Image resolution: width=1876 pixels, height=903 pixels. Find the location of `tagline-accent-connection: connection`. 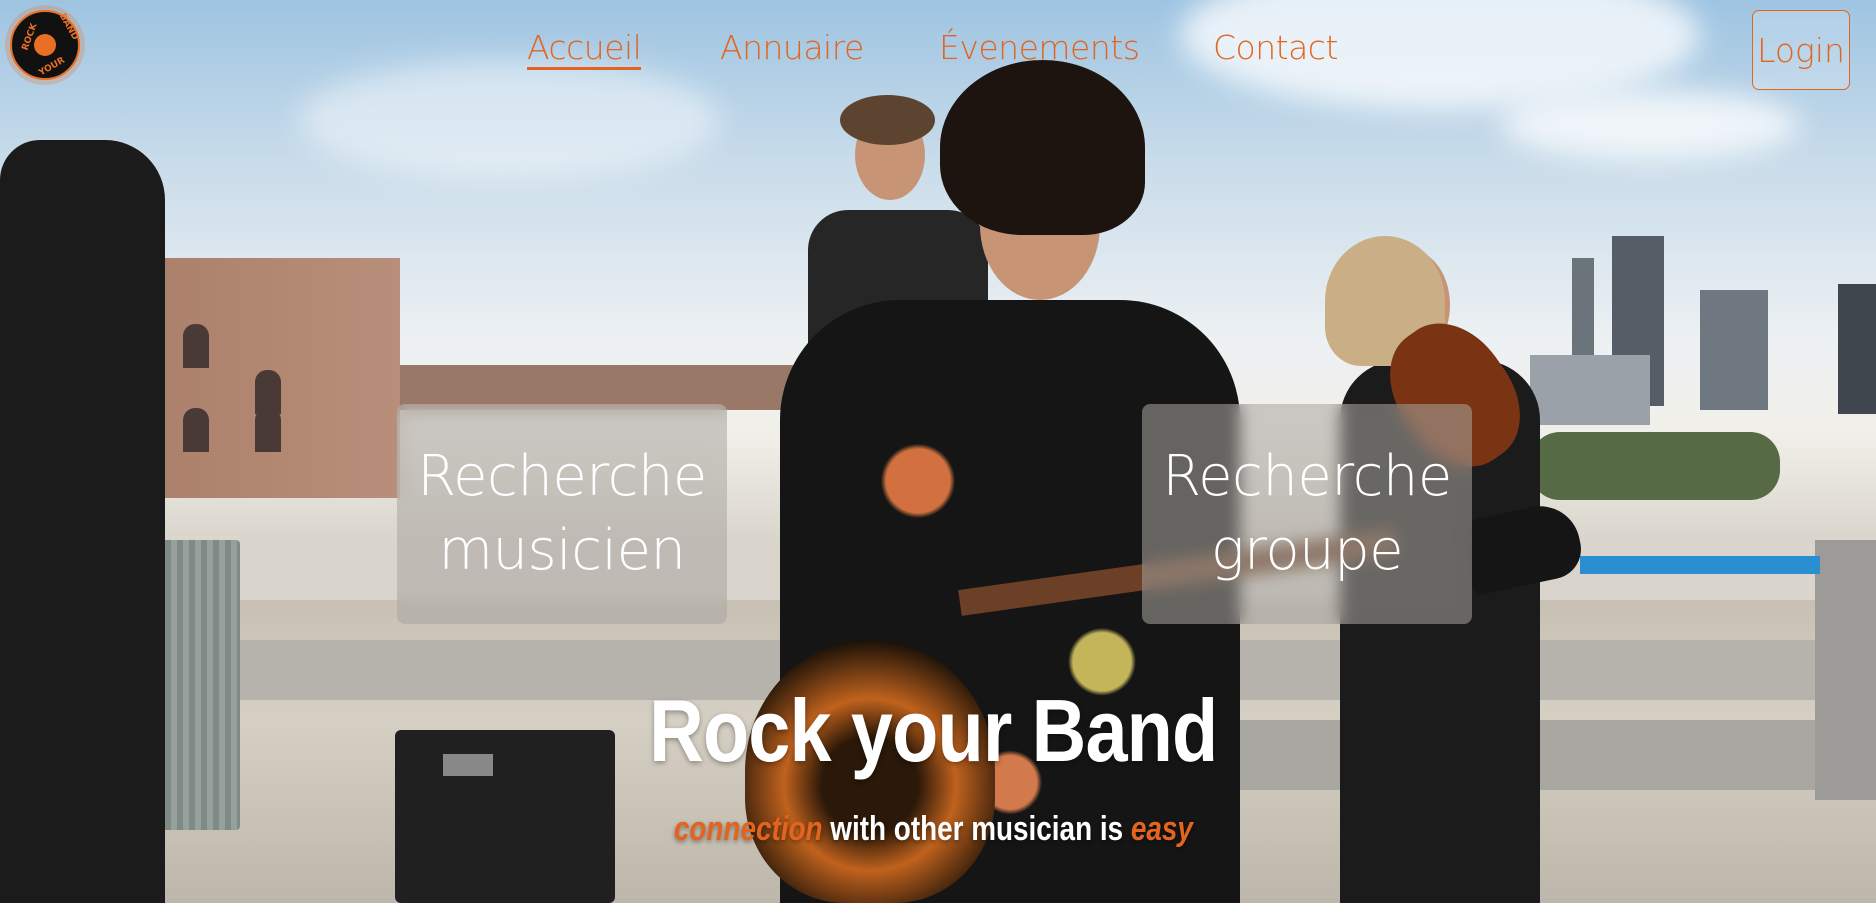

tagline-accent-connection: connection is located at coordinates (748, 829).